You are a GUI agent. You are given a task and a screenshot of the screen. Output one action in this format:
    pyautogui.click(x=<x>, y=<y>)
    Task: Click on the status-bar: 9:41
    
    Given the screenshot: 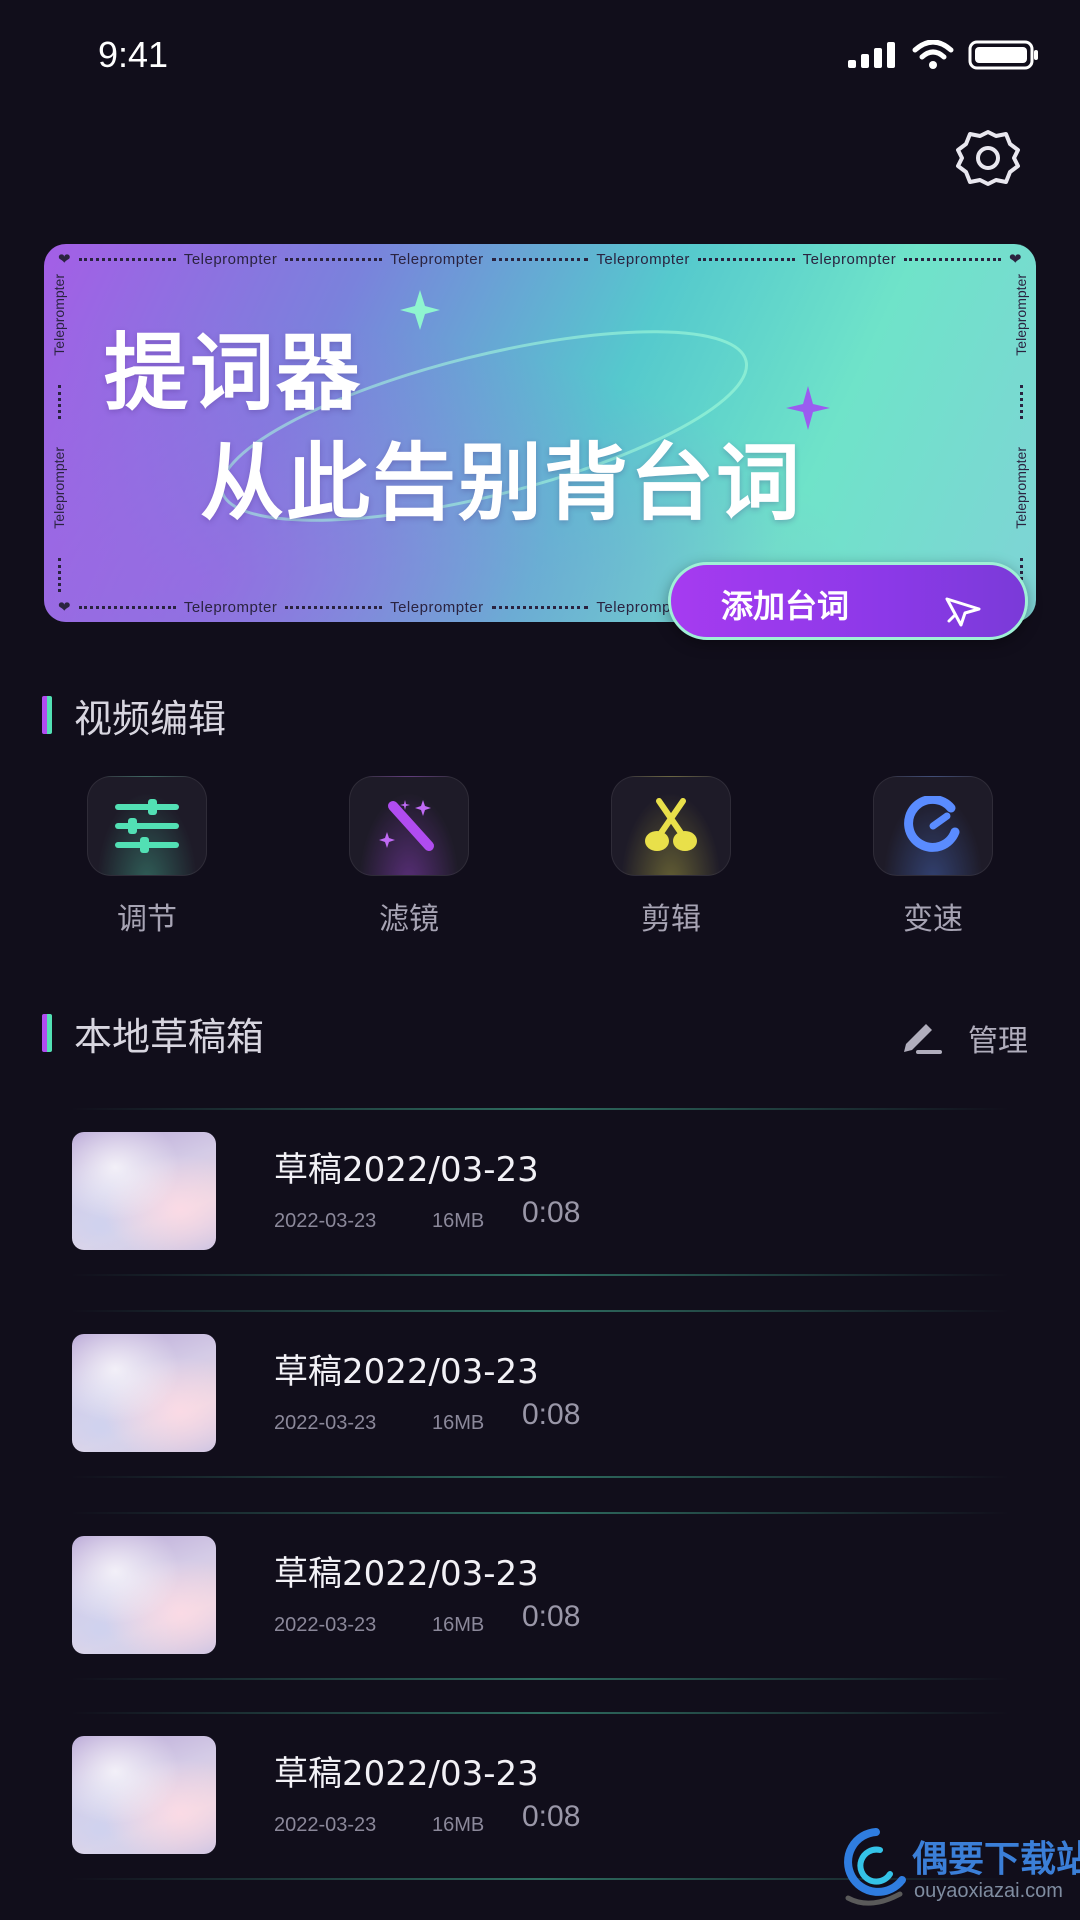 What is the action you would take?
    pyautogui.click(x=540, y=55)
    